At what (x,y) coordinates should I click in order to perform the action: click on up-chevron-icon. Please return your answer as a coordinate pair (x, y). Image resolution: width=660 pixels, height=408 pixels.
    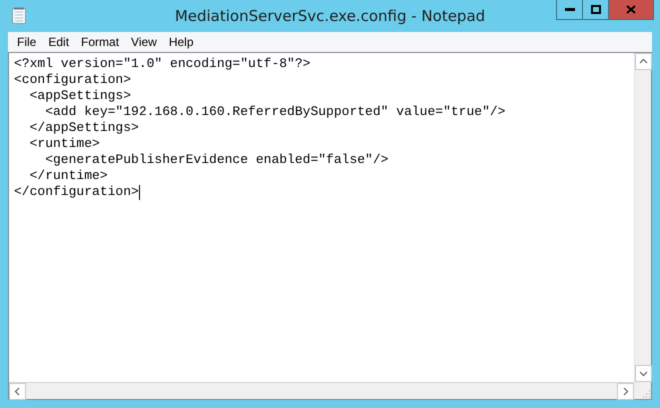
    Looking at the image, I should click on (643, 61).